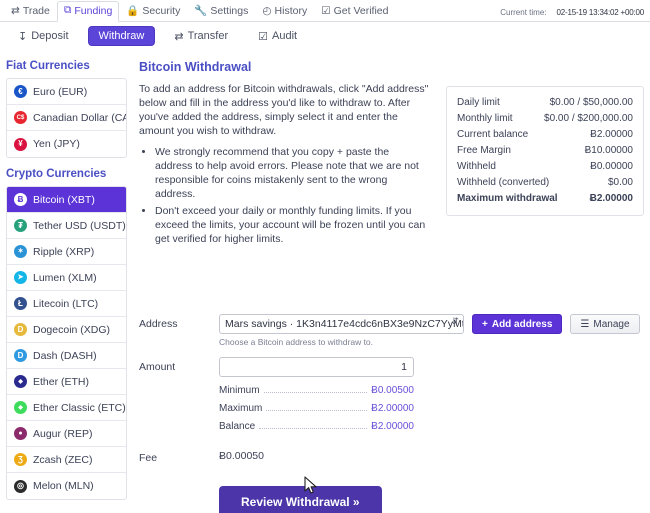 Image resolution: width=650 pixels, height=513 pixels. What do you see at coordinates (79, 407) in the screenshot?
I see `sidebar-item-label: Ether Classic (ETC)` at bounding box center [79, 407].